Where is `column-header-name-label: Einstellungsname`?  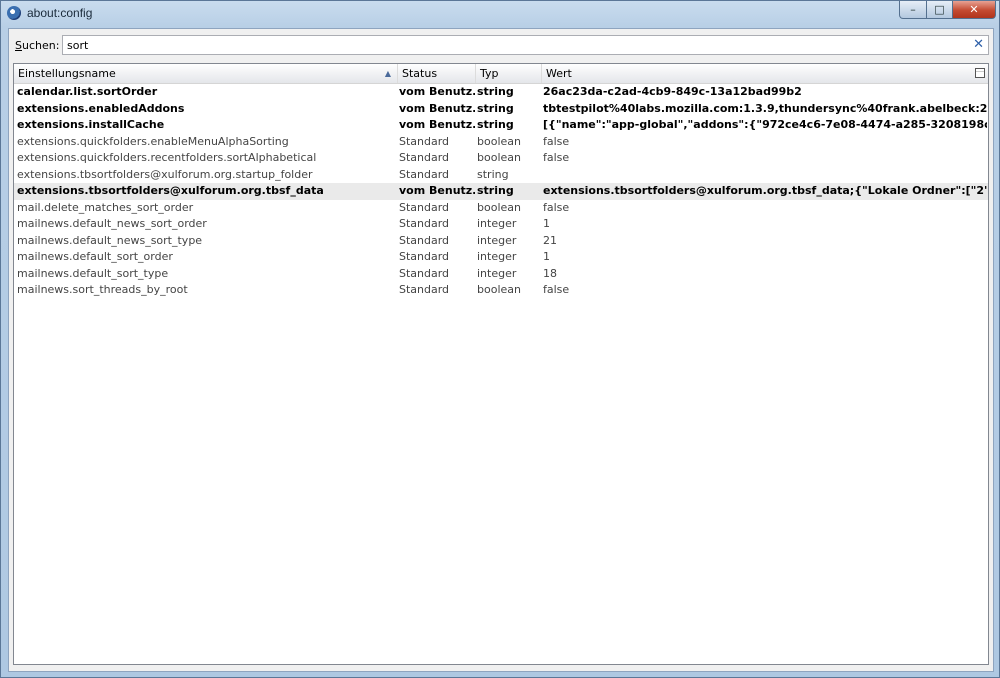 column-header-name-label: Einstellungsname is located at coordinates (67, 73).